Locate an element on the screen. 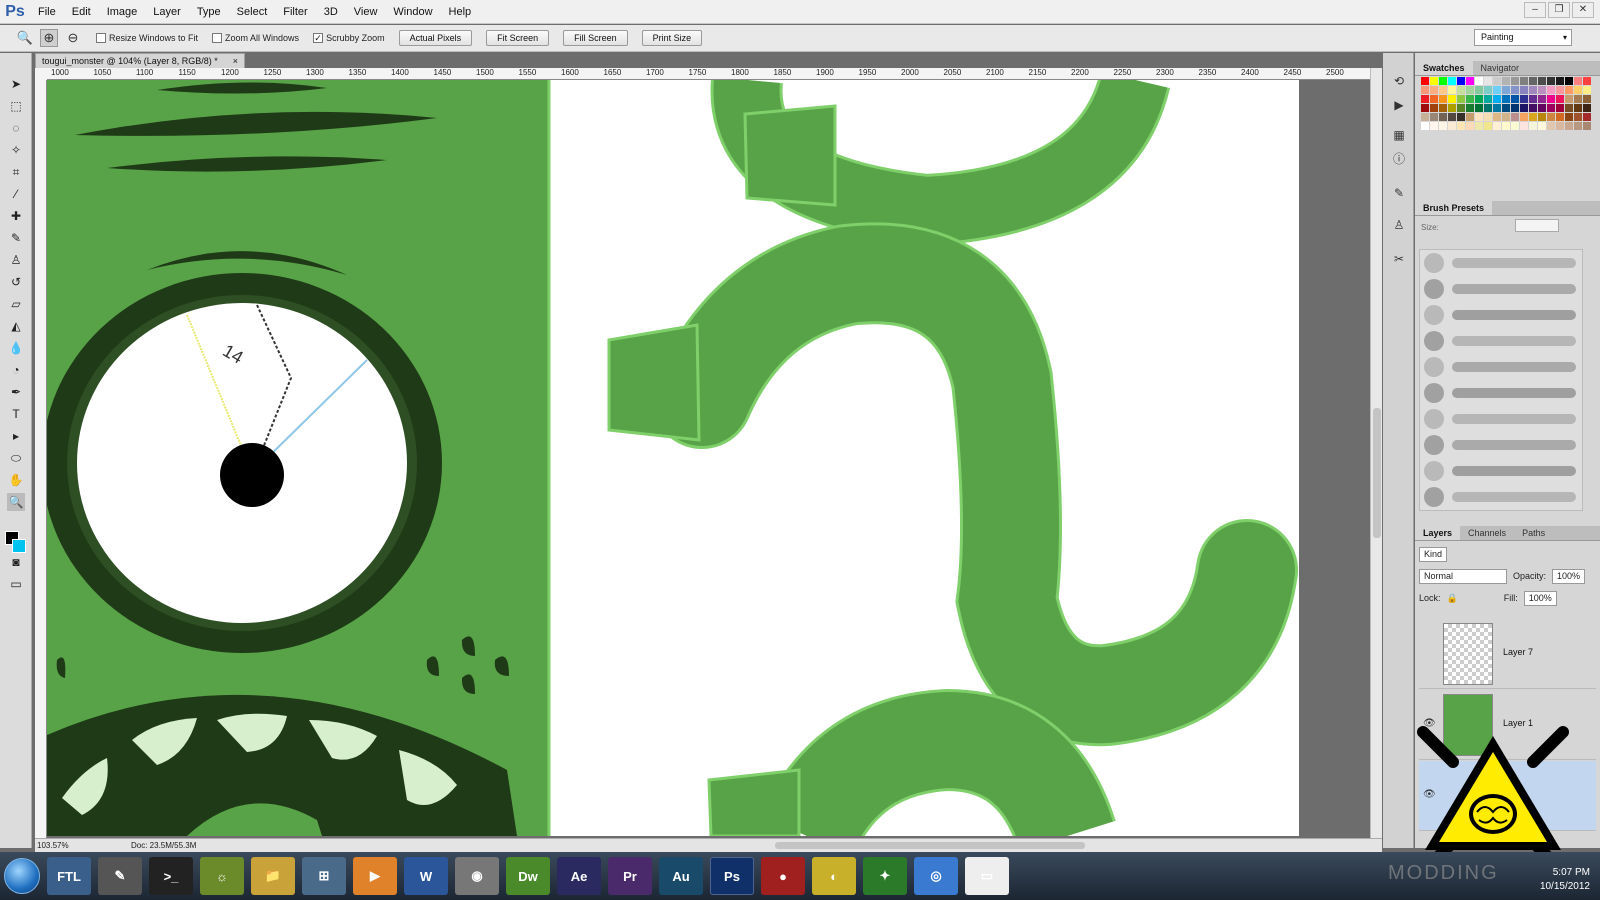 The width and height of the screenshot is (1600, 900). swatch-grid is located at coordinates (1506, 103).